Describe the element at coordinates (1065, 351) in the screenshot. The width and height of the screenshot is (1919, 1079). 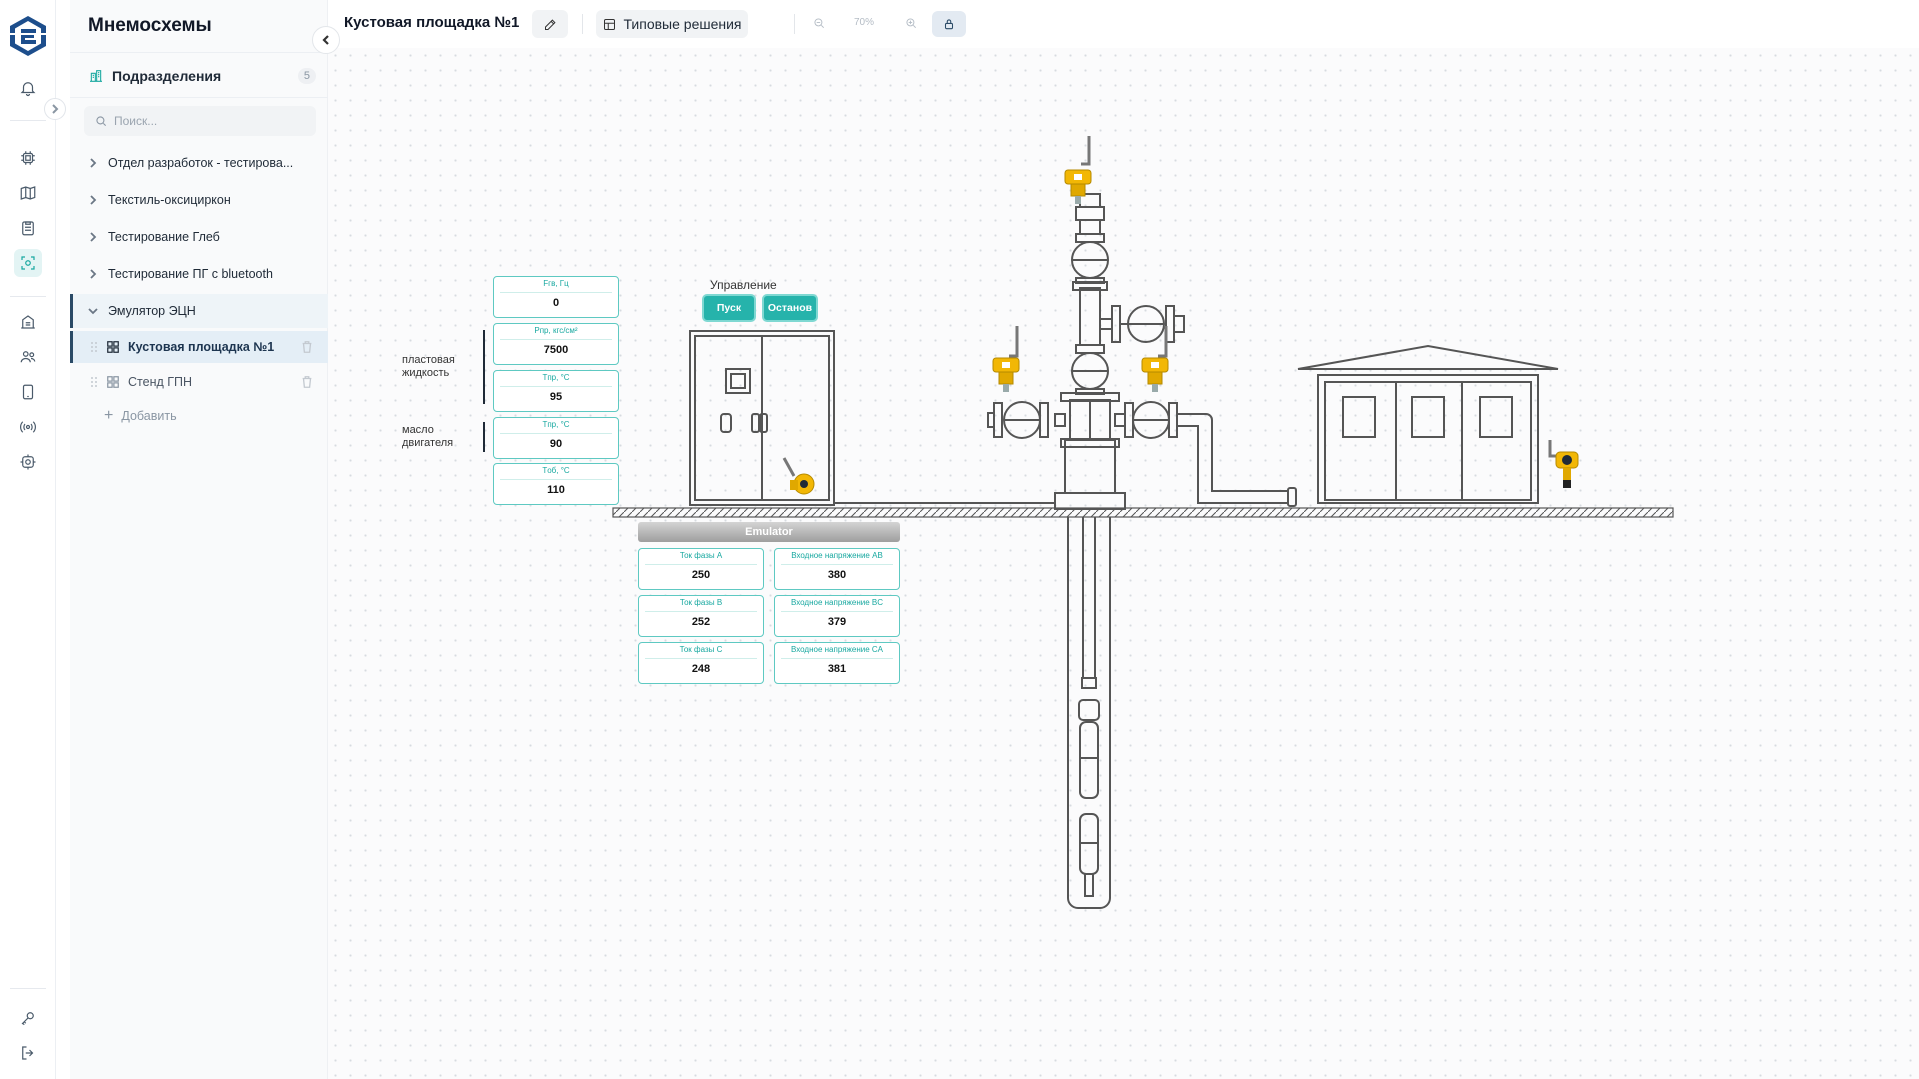
I see `wellhead` at that location.